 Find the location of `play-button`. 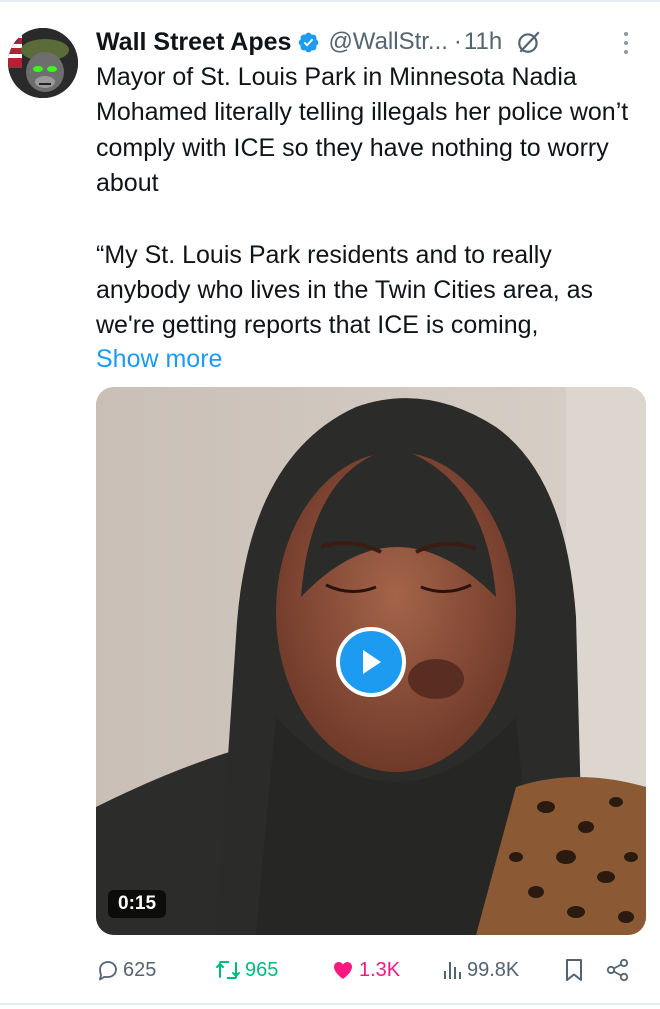

play-button is located at coordinates (371, 662).